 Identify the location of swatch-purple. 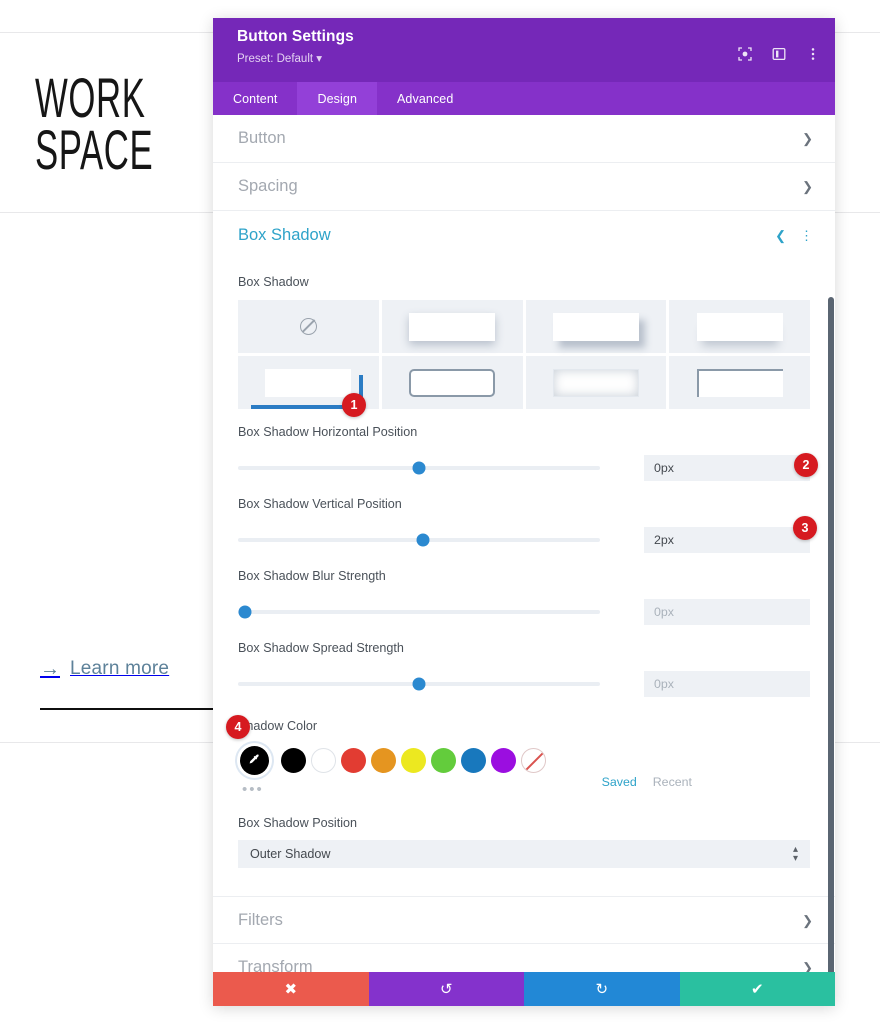
(503, 760).